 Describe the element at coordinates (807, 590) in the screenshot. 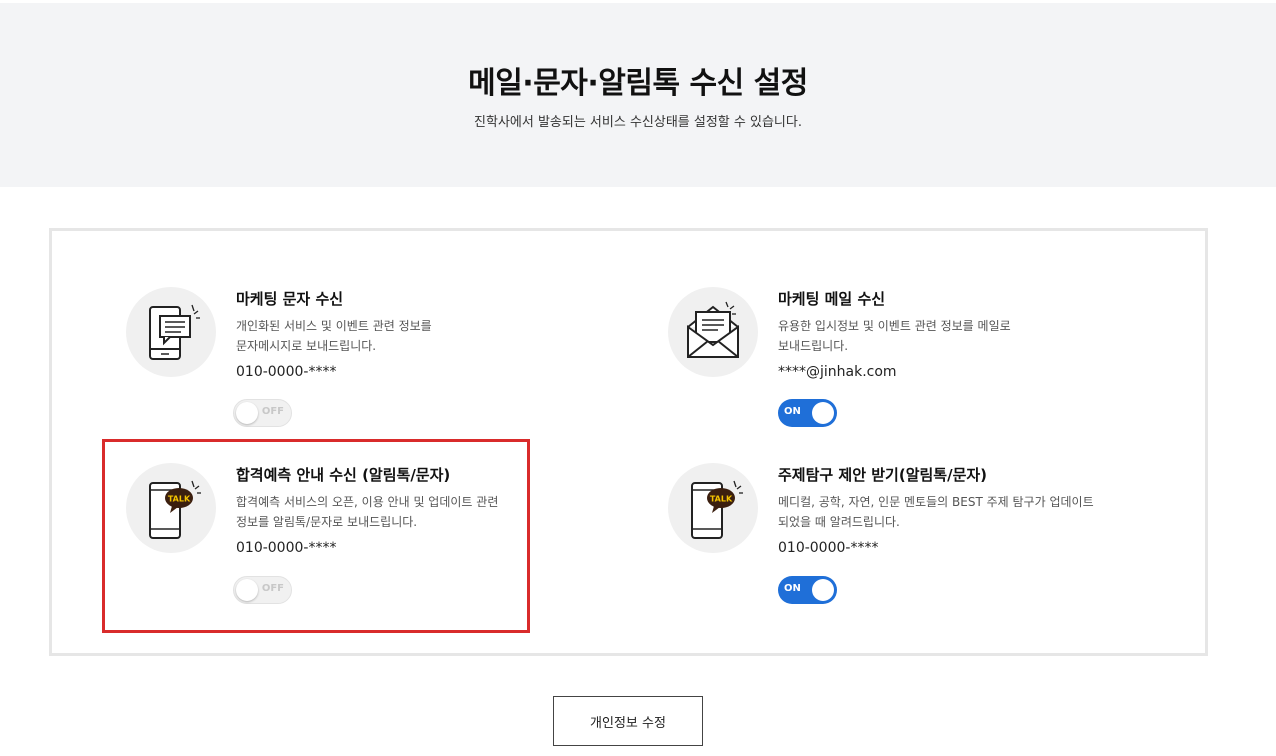

I see `topic-research-toggle: ON` at that location.